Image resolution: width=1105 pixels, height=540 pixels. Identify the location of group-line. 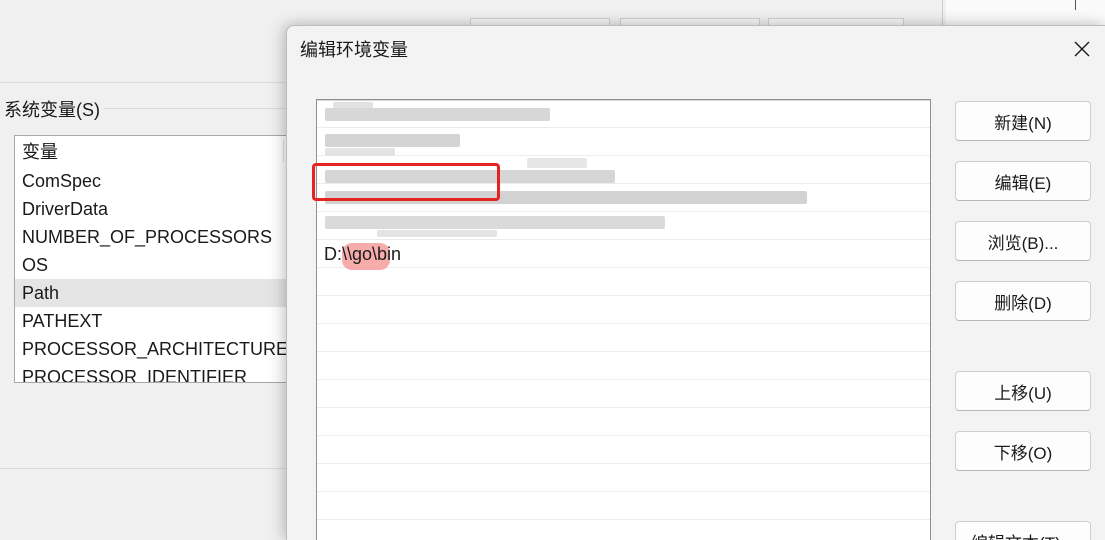
(194, 108).